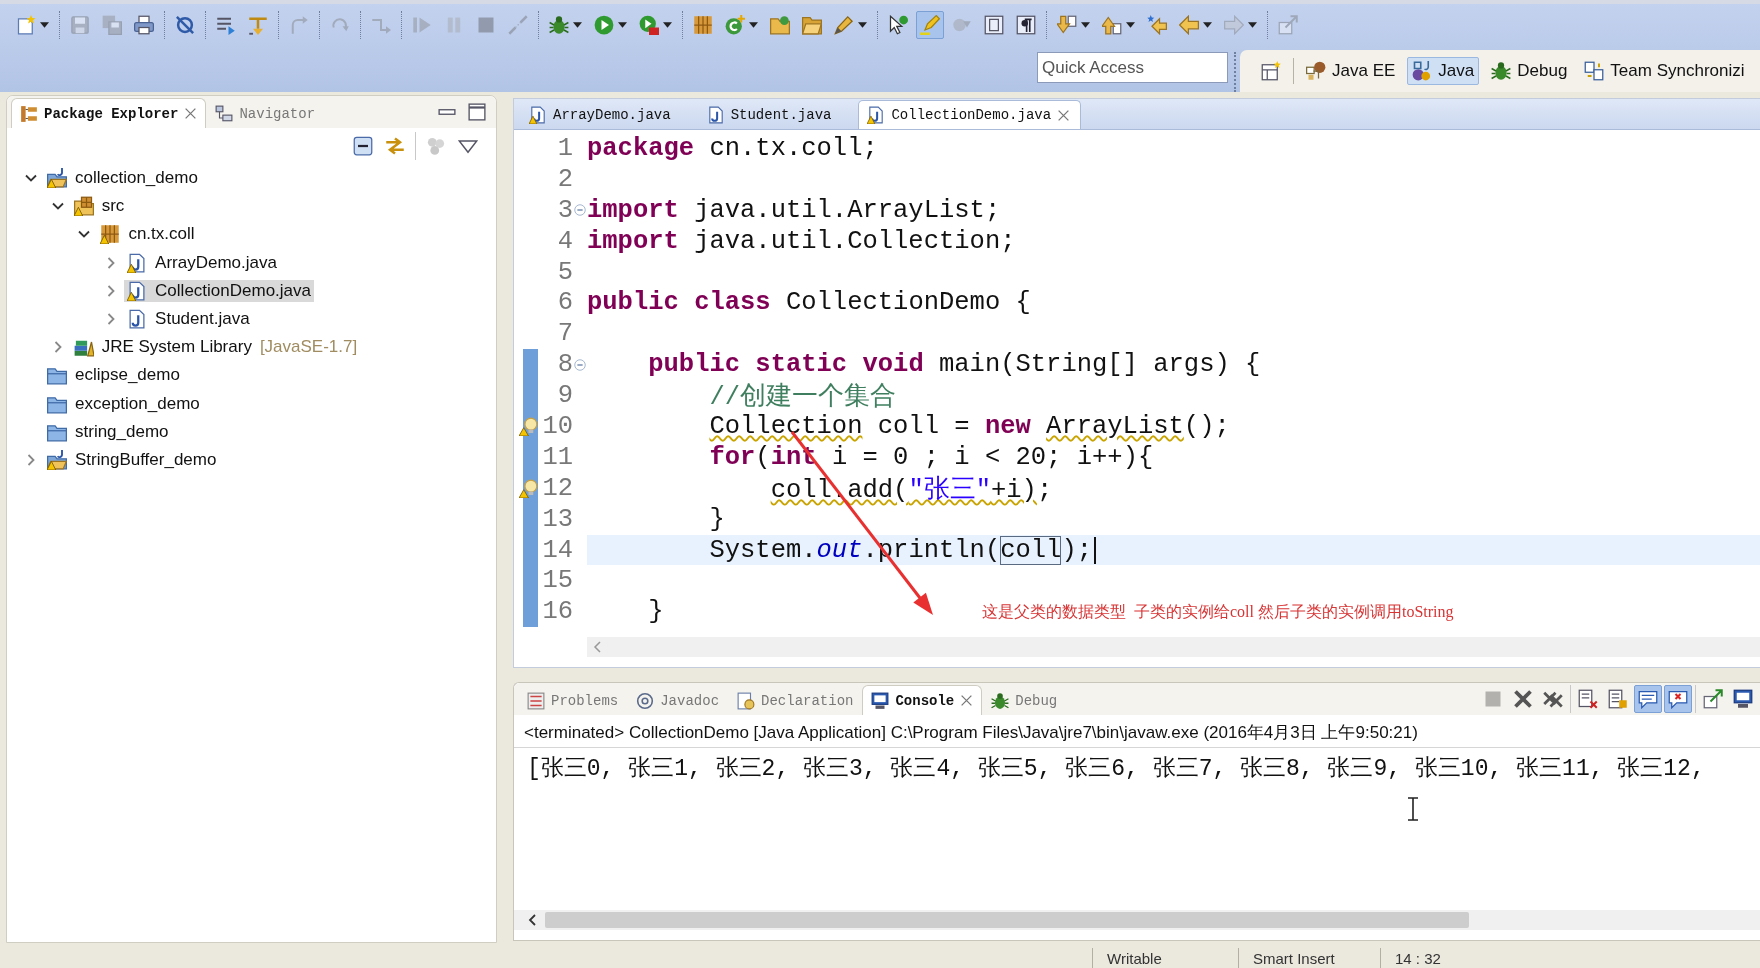  What do you see at coordinates (1594, 71) in the screenshot?
I see `two-pages-icon` at bounding box center [1594, 71].